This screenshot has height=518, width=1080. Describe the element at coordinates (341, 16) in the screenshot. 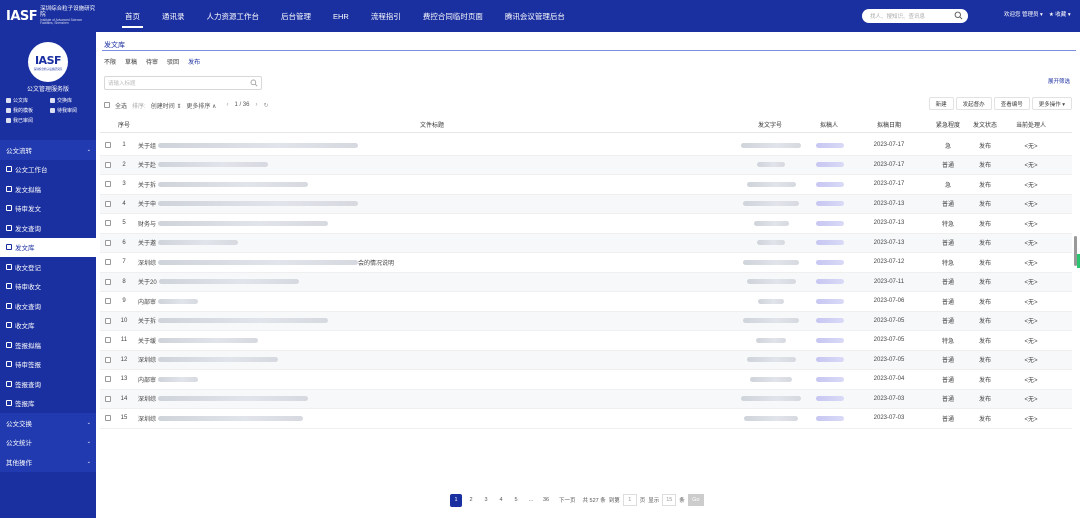

I see `nav-item: EHR` at that location.